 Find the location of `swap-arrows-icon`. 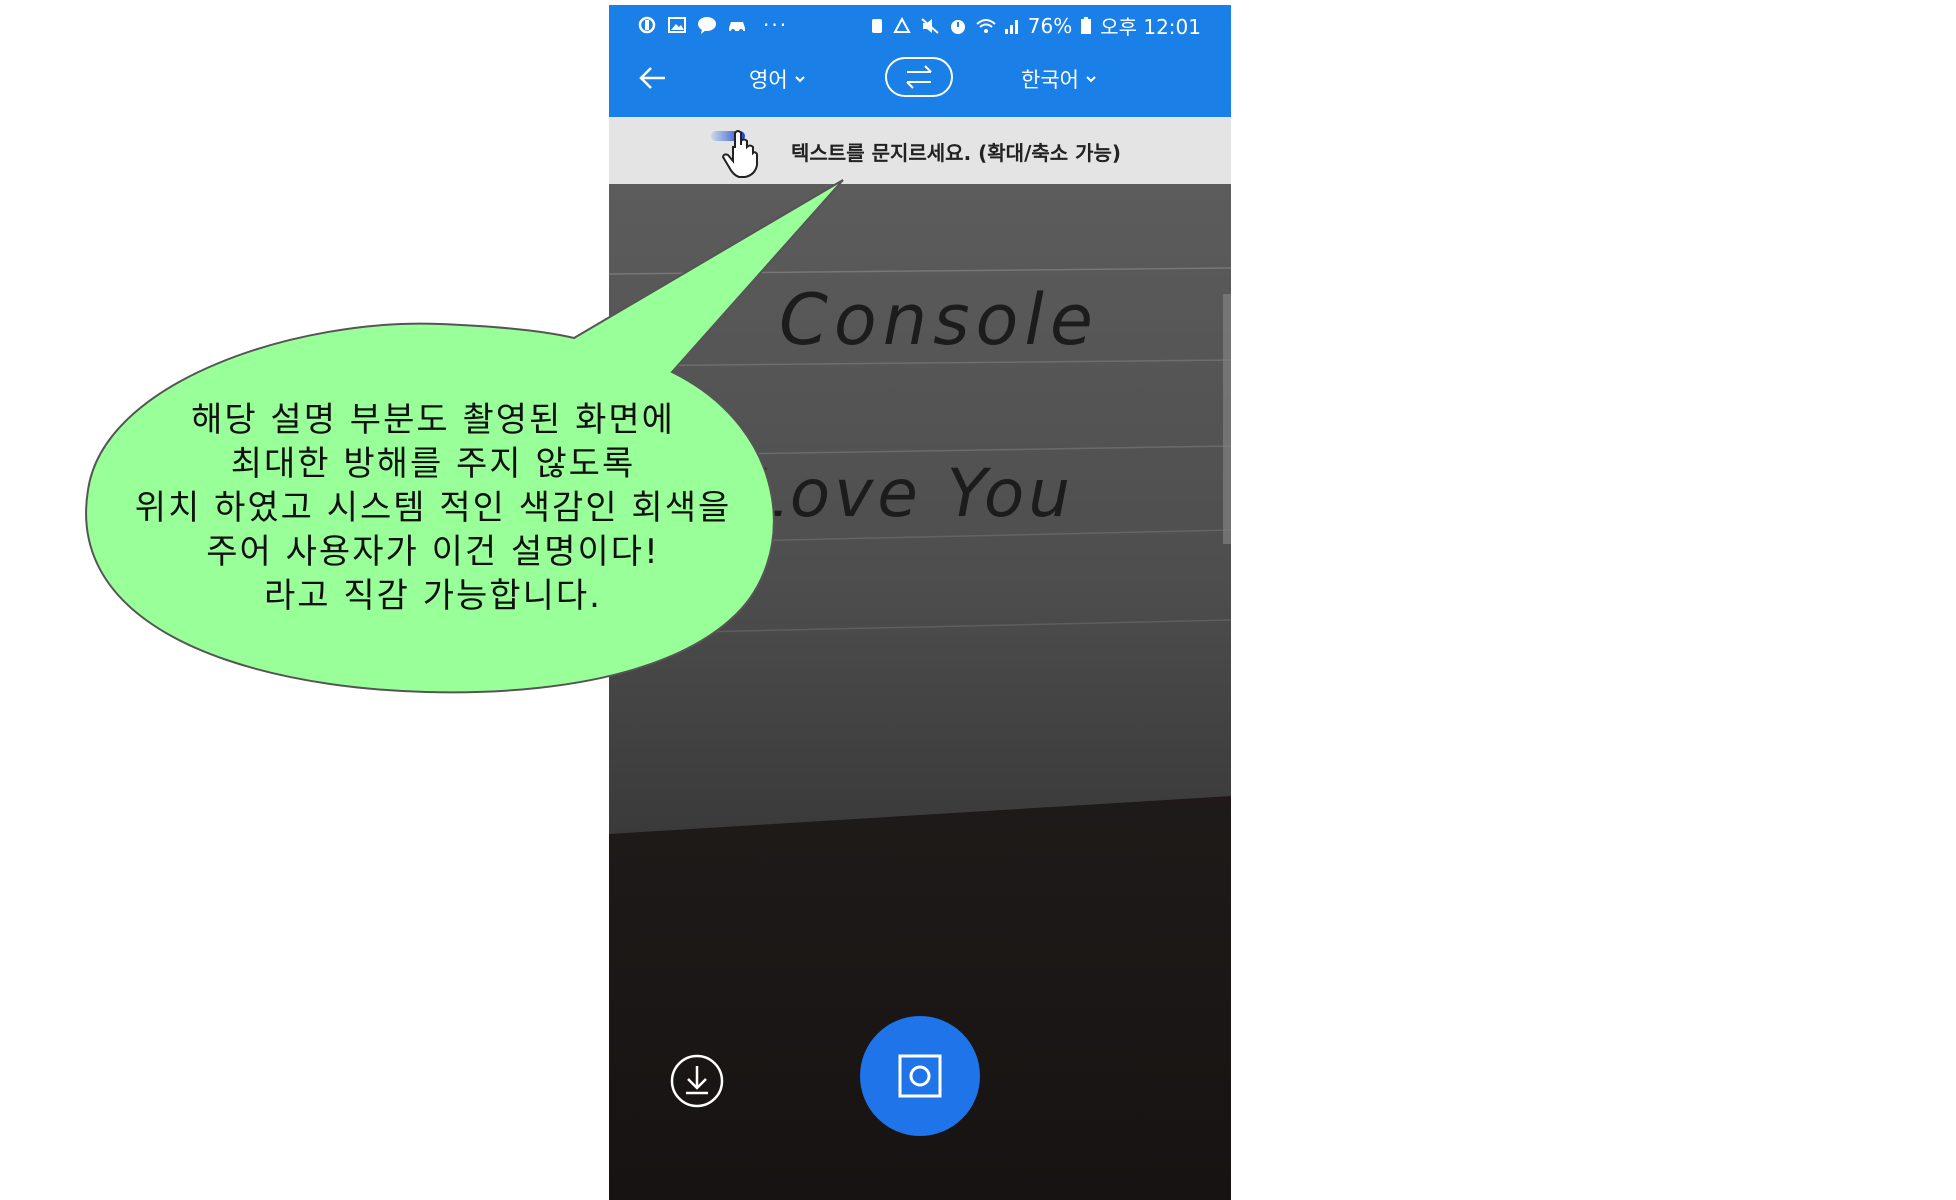

swap-arrows-icon is located at coordinates (919, 77).